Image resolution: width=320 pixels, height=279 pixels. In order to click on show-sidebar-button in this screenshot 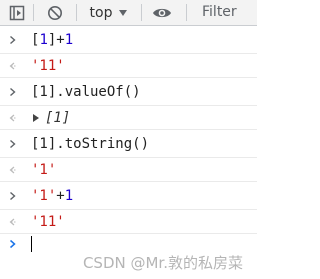, I will do `click(17, 12)`.